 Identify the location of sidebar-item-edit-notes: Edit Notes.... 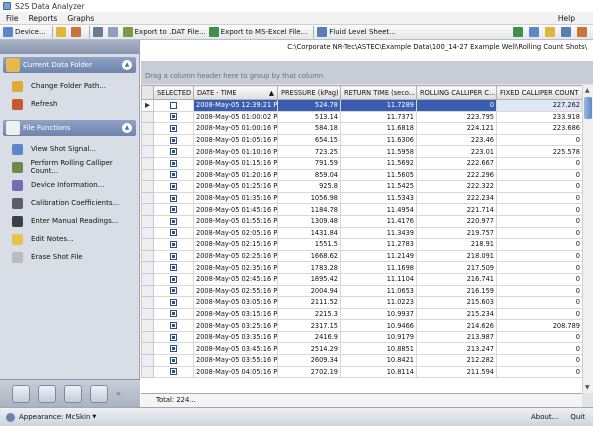
(69, 239).